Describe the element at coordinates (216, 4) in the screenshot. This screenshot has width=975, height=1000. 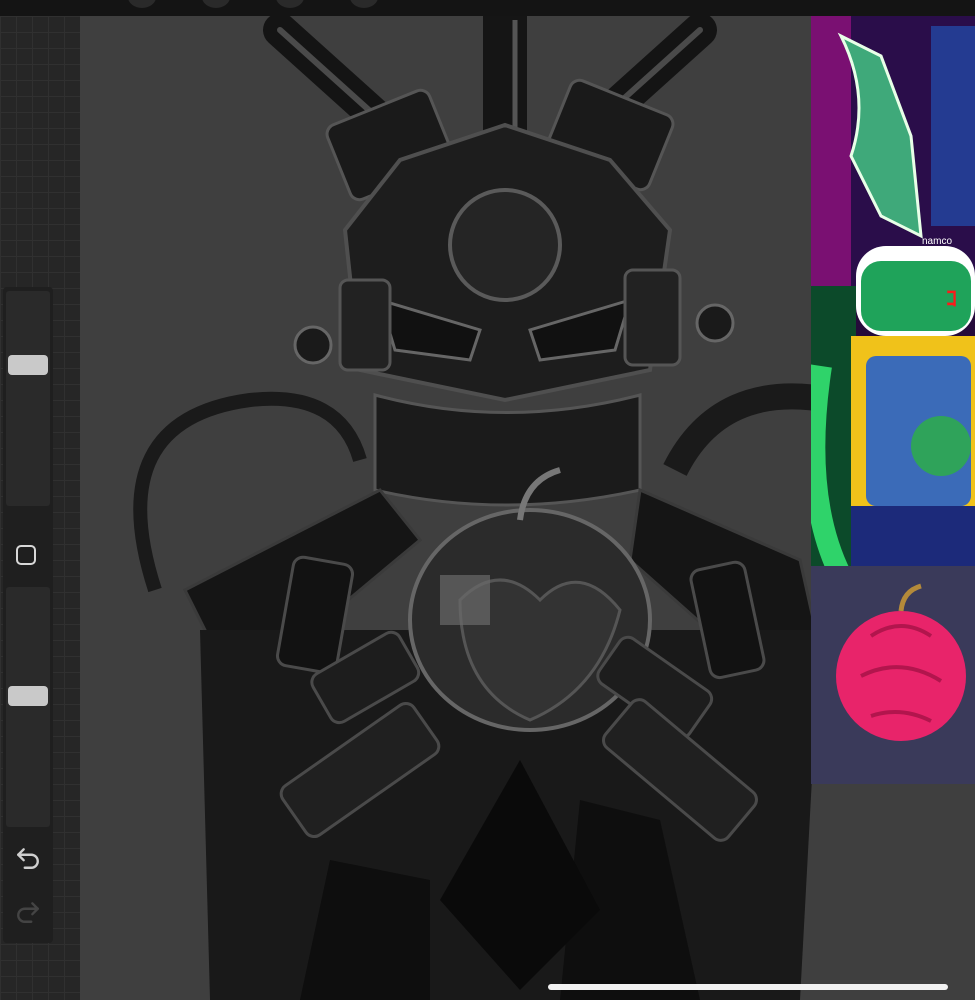
I see `actions-button` at that location.